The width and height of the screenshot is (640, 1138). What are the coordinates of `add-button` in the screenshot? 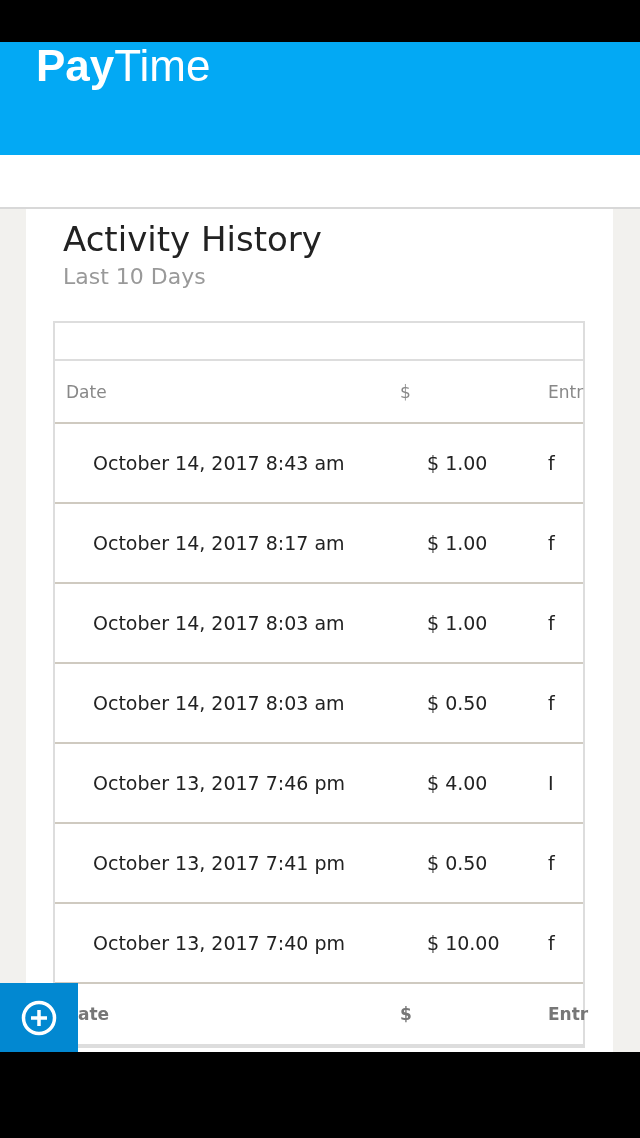 It's located at (39, 1017).